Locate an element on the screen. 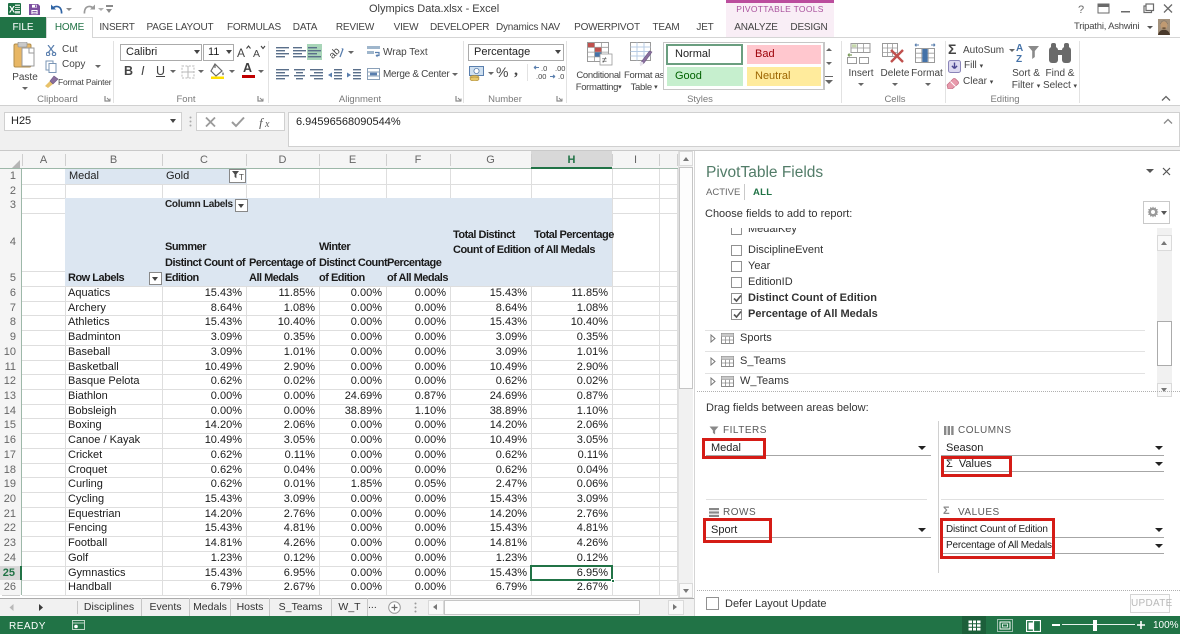  svg-text: ab is located at coordinates (336, 52).